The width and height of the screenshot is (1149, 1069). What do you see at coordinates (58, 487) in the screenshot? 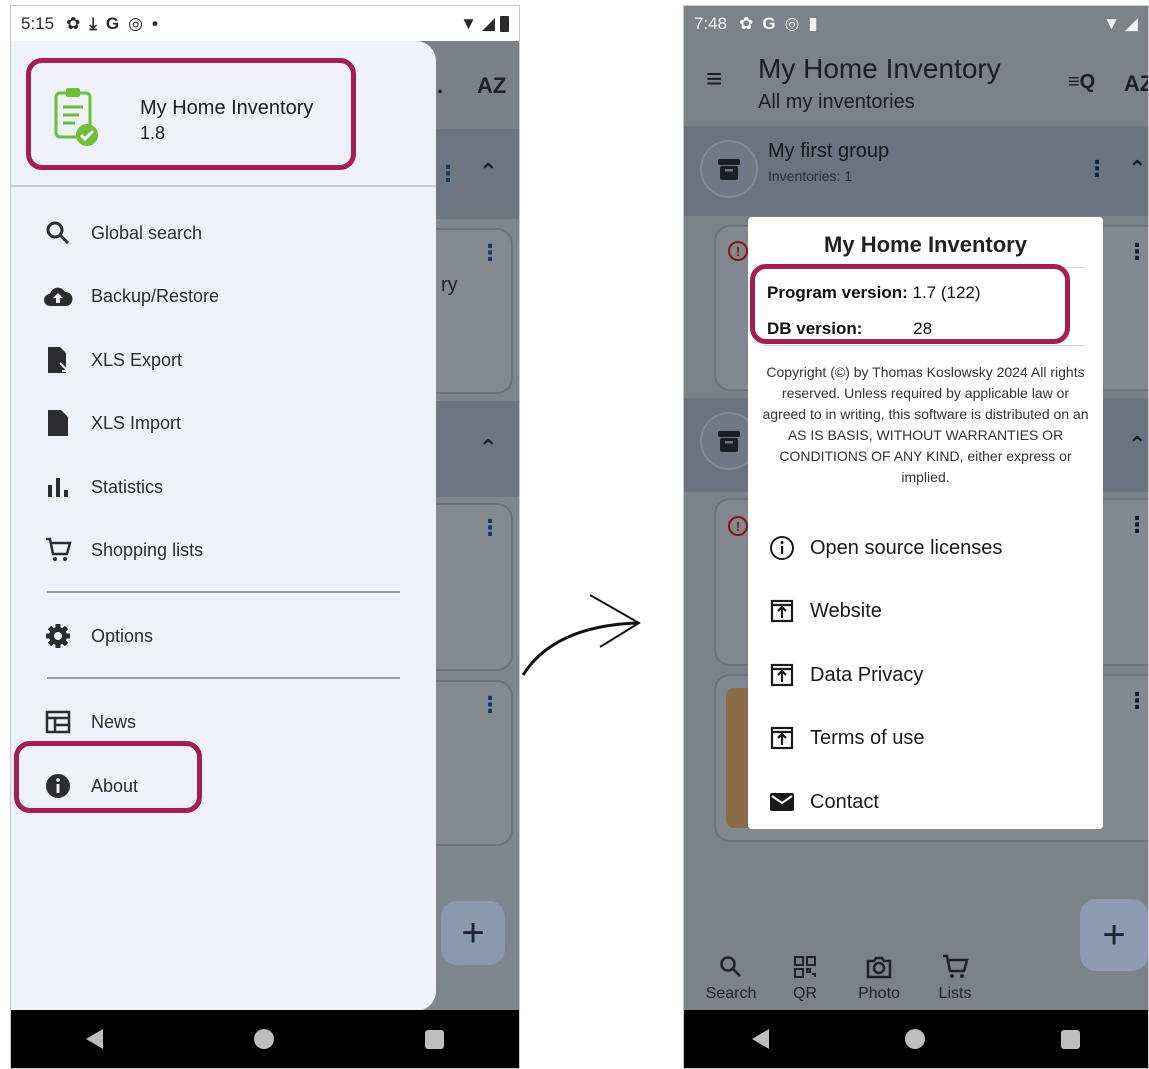
I see `bar-chart-icon` at bounding box center [58, 487].